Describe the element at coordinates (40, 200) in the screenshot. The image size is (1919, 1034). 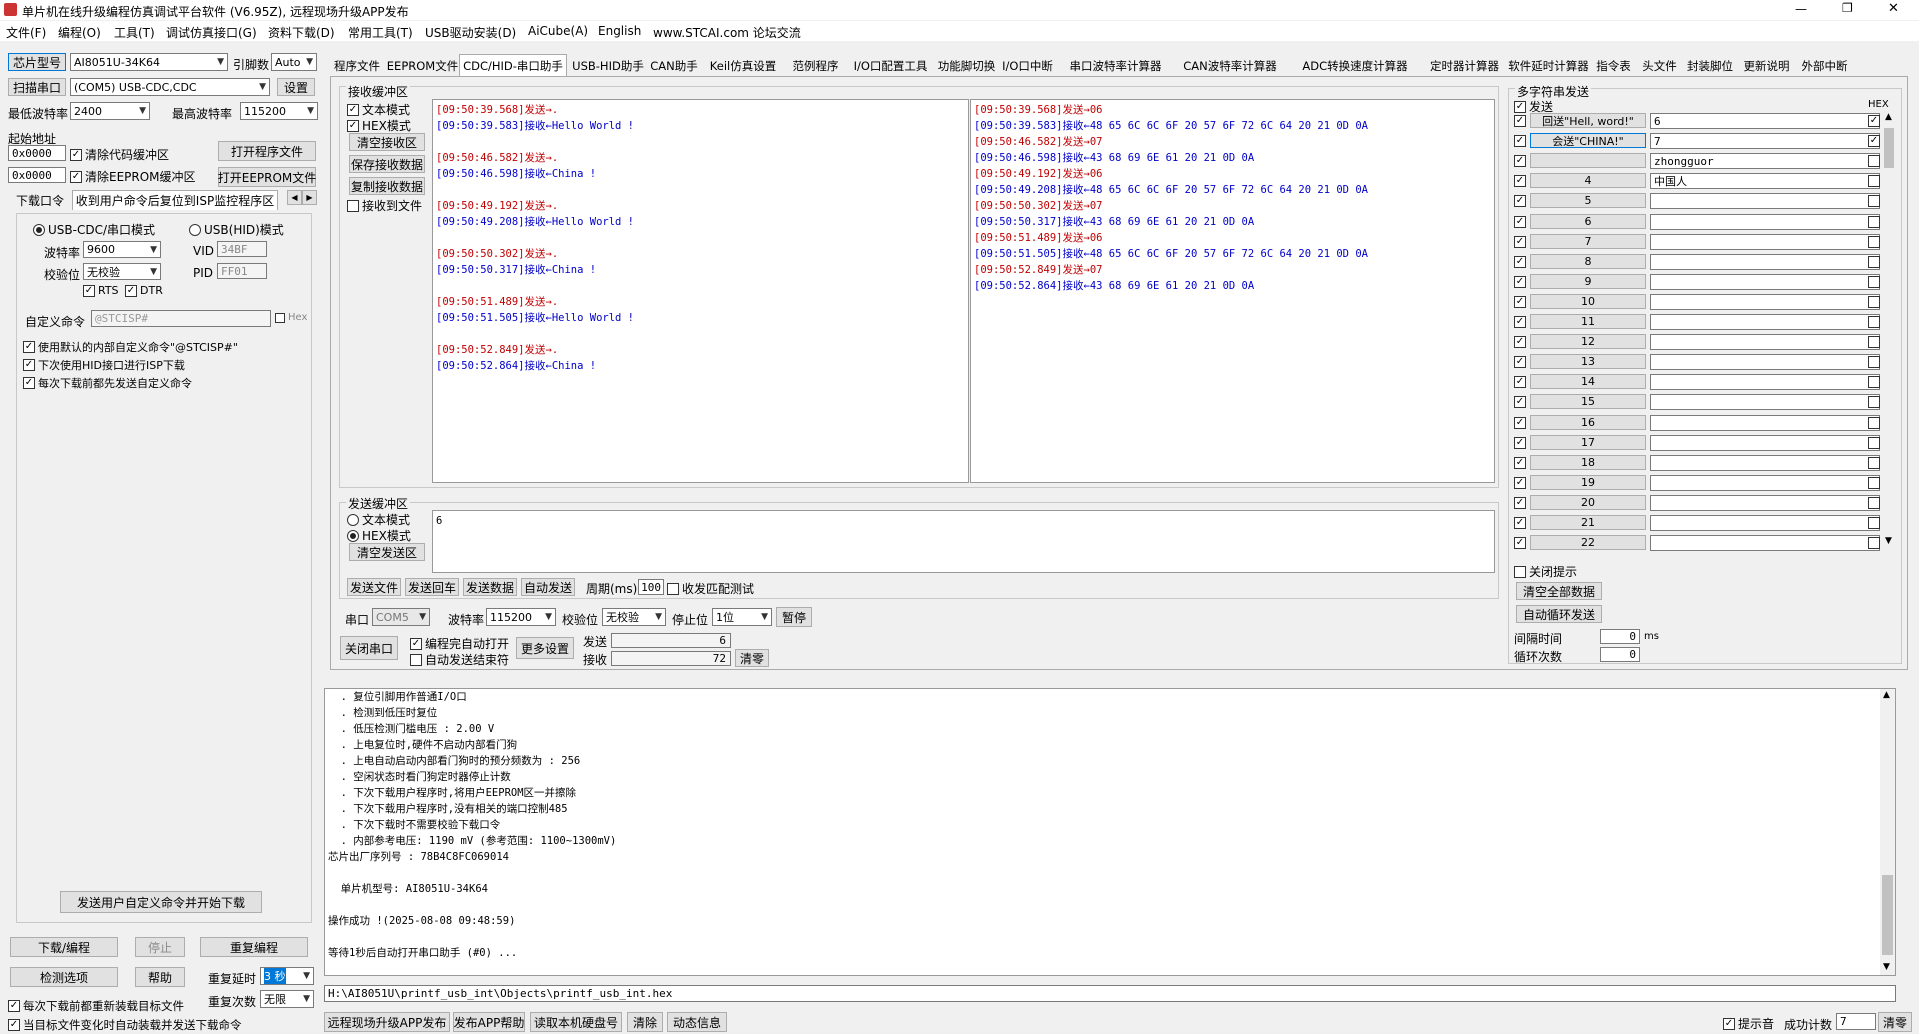
I see `tab-download-password: 下载口令` at that location.